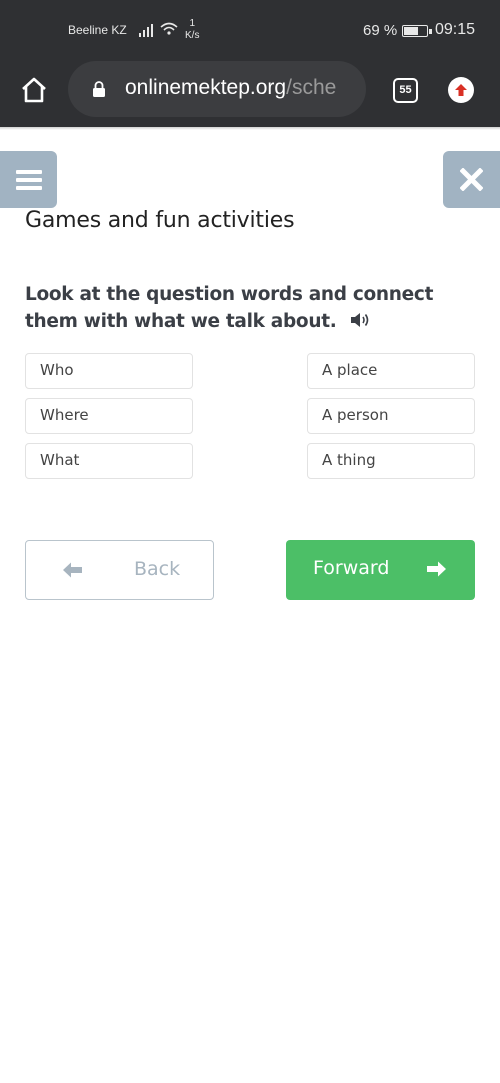 The height and width of the screenshot is (1083, 500). I want to click on browser-toolbar: onlinemektep.org/sche 55, so click(250, 91).